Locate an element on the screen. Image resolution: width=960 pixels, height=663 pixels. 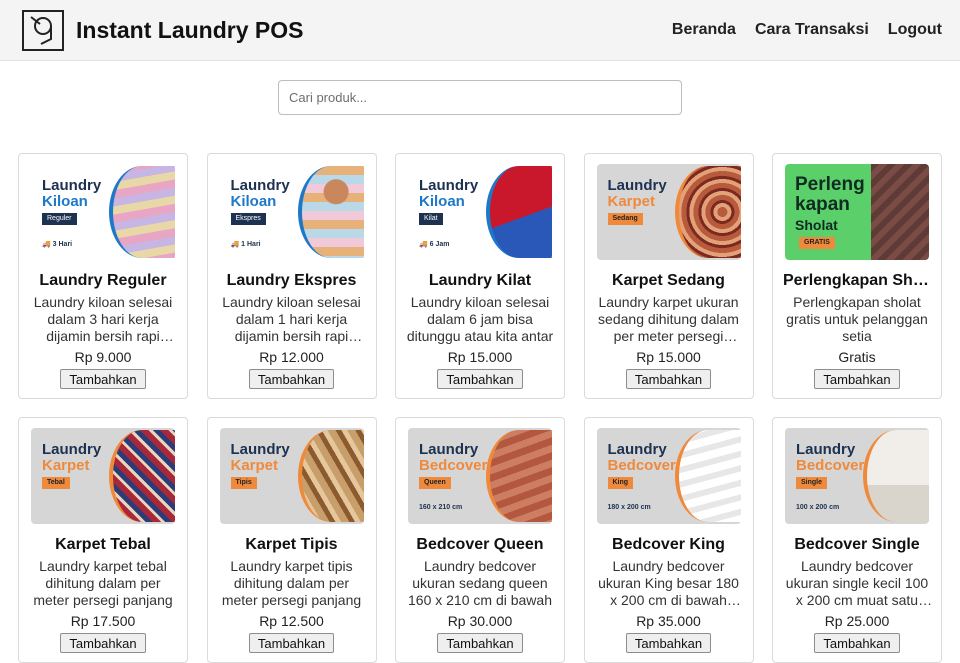
product-title: Karpet Tipis is located at coordinates (291, 544).